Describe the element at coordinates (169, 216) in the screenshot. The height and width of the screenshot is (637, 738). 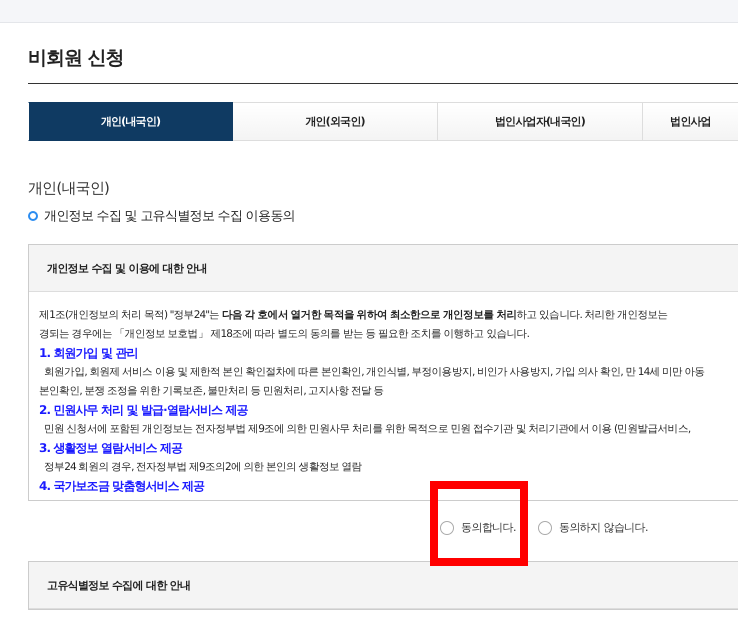
I see `consent-title: 개인정보 수집 및 고유식별정보 수집 이용동의` at that location.